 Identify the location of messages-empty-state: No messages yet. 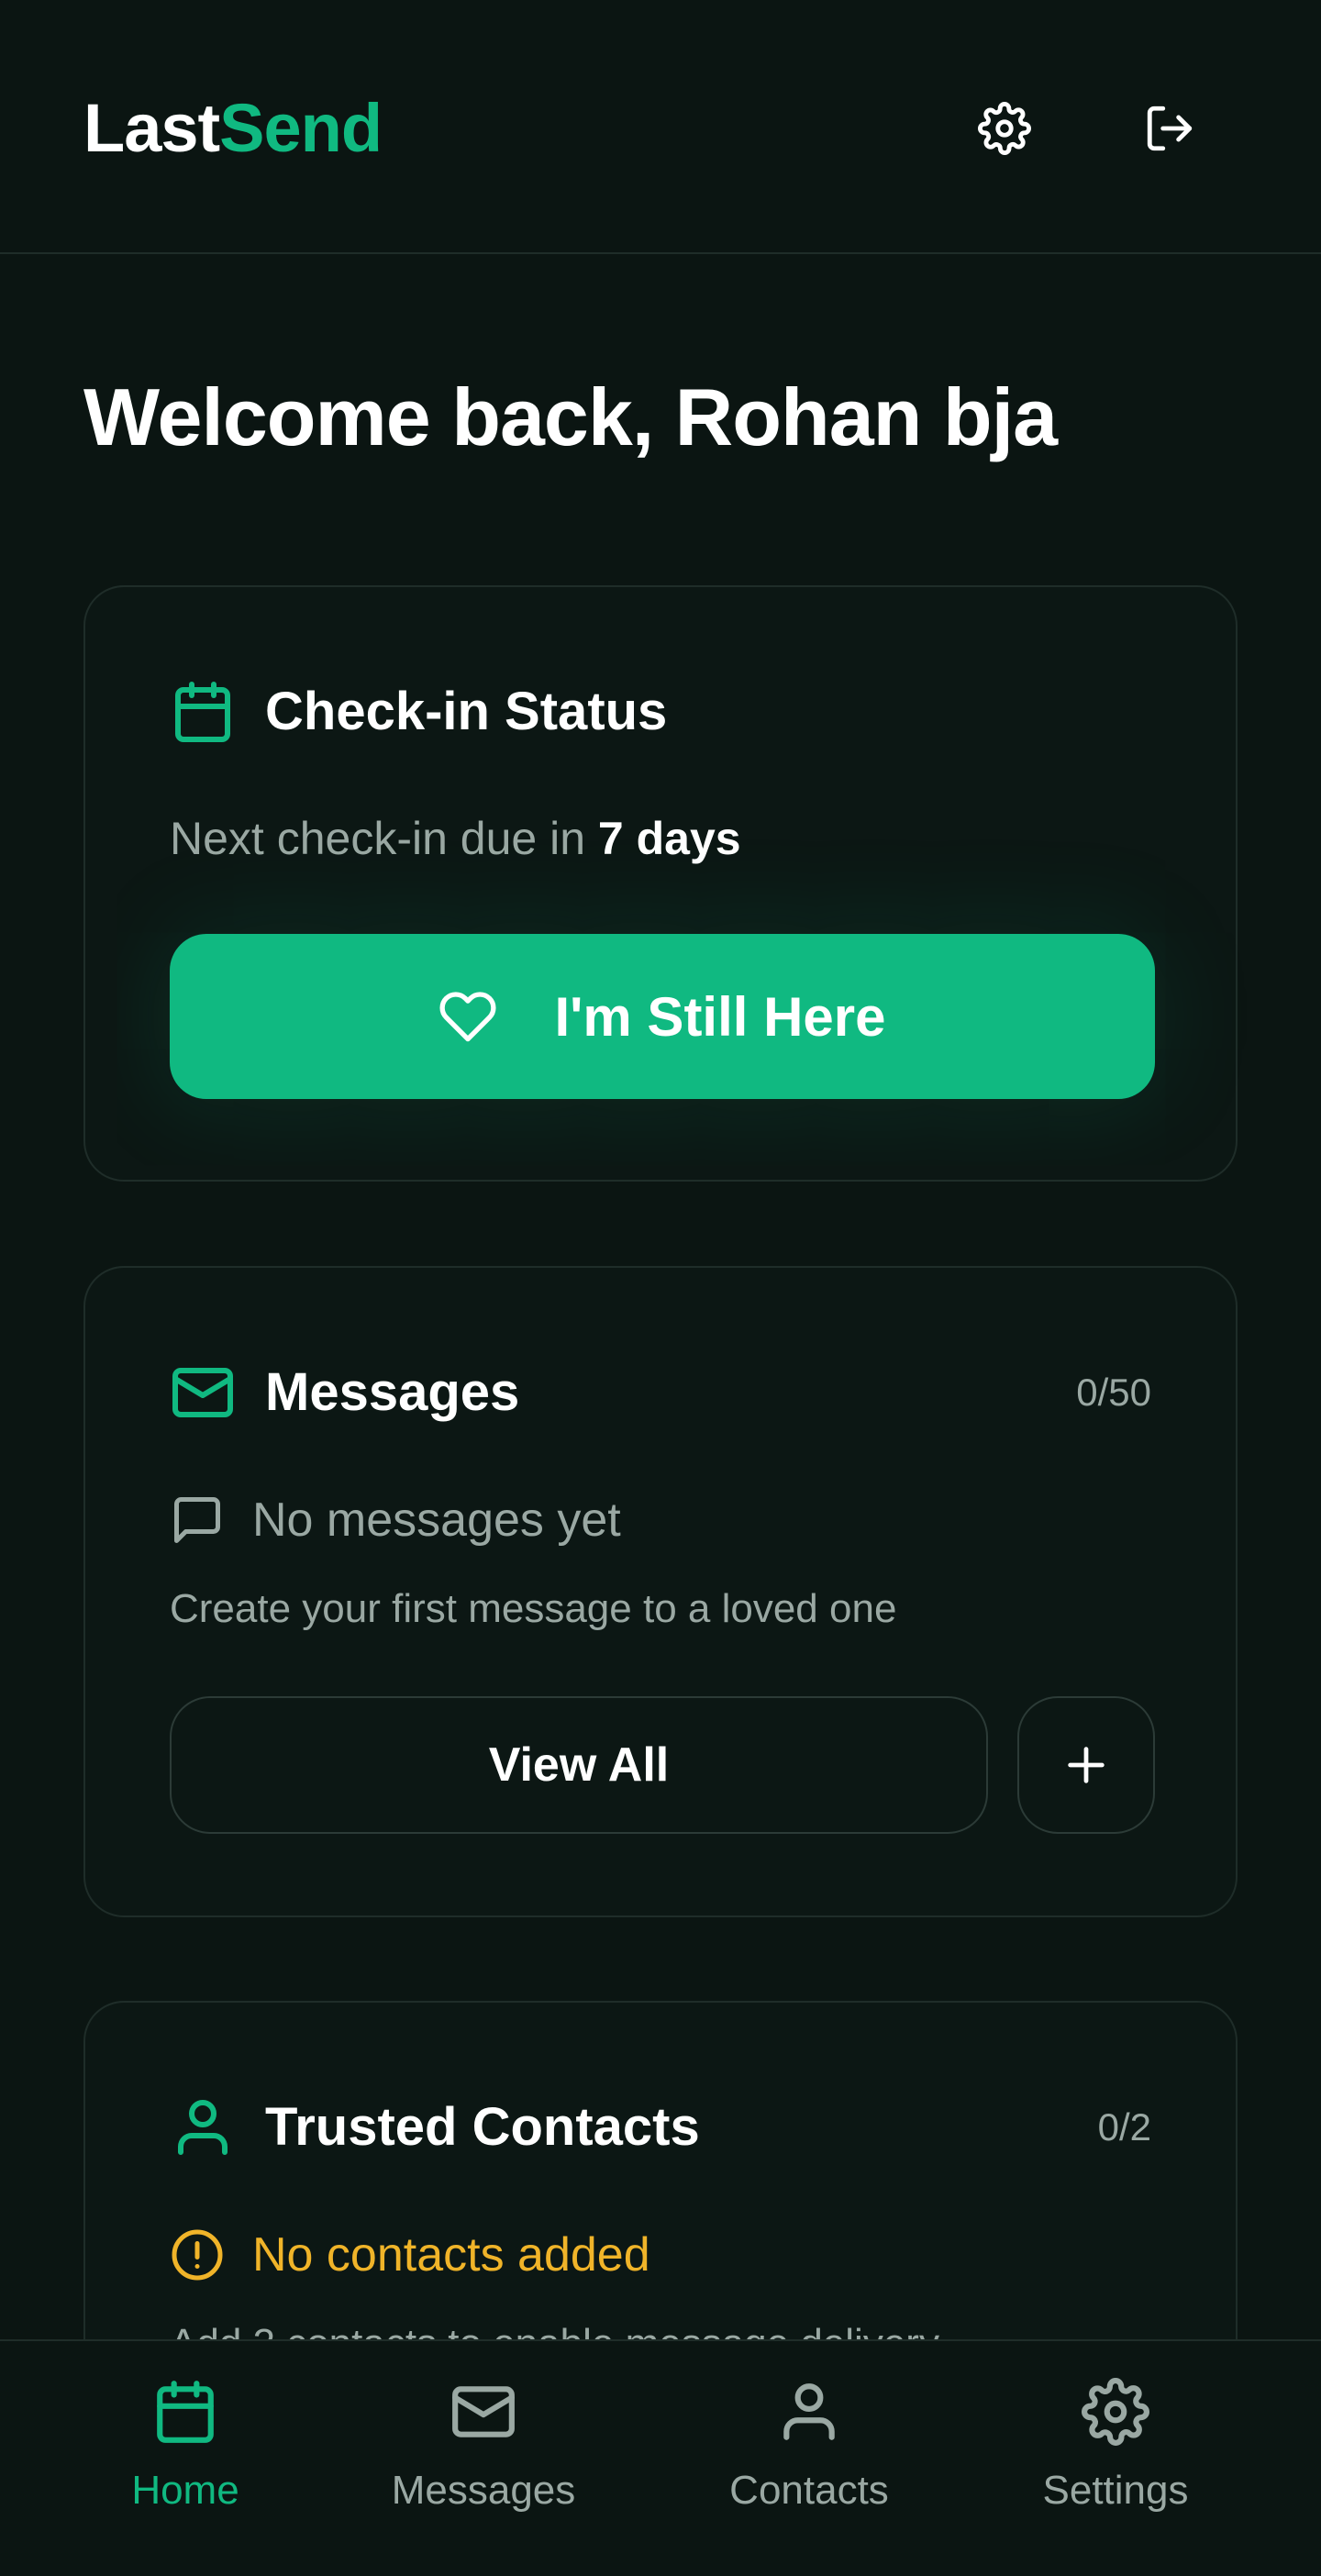
(395, 1520).